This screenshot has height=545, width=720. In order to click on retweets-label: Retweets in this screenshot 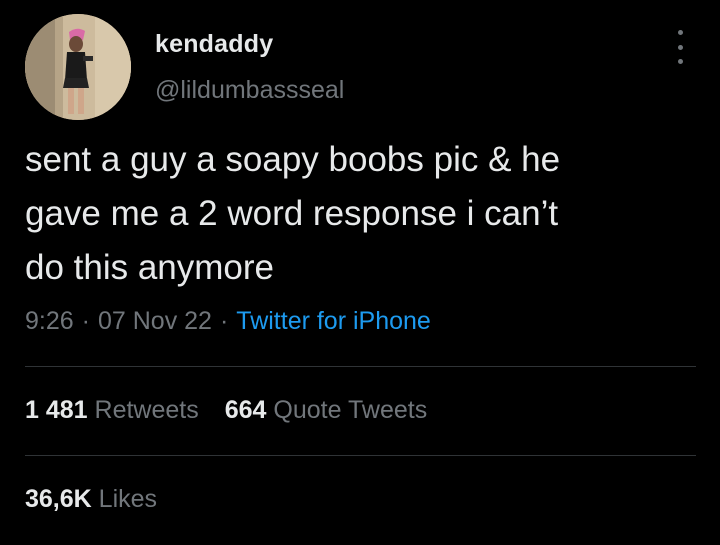, I will do `click(146, 410)`.